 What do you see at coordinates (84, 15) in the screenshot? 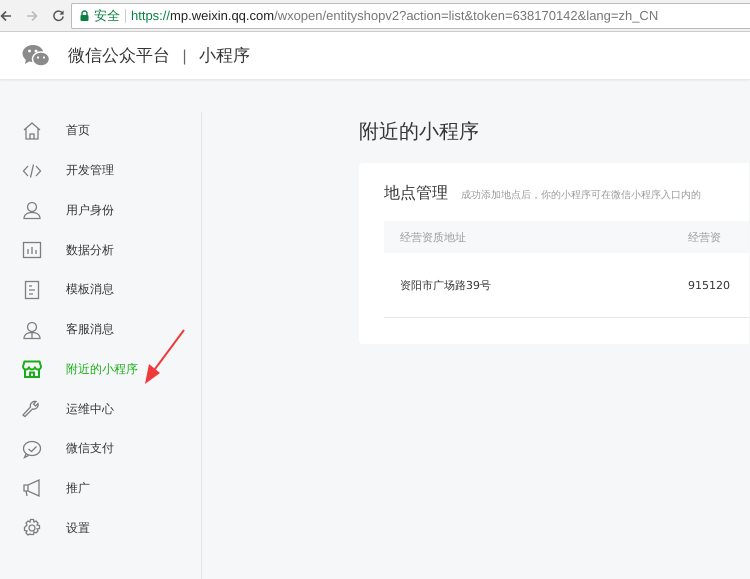
I see `lock-icon` at bounding box center [84, 15].